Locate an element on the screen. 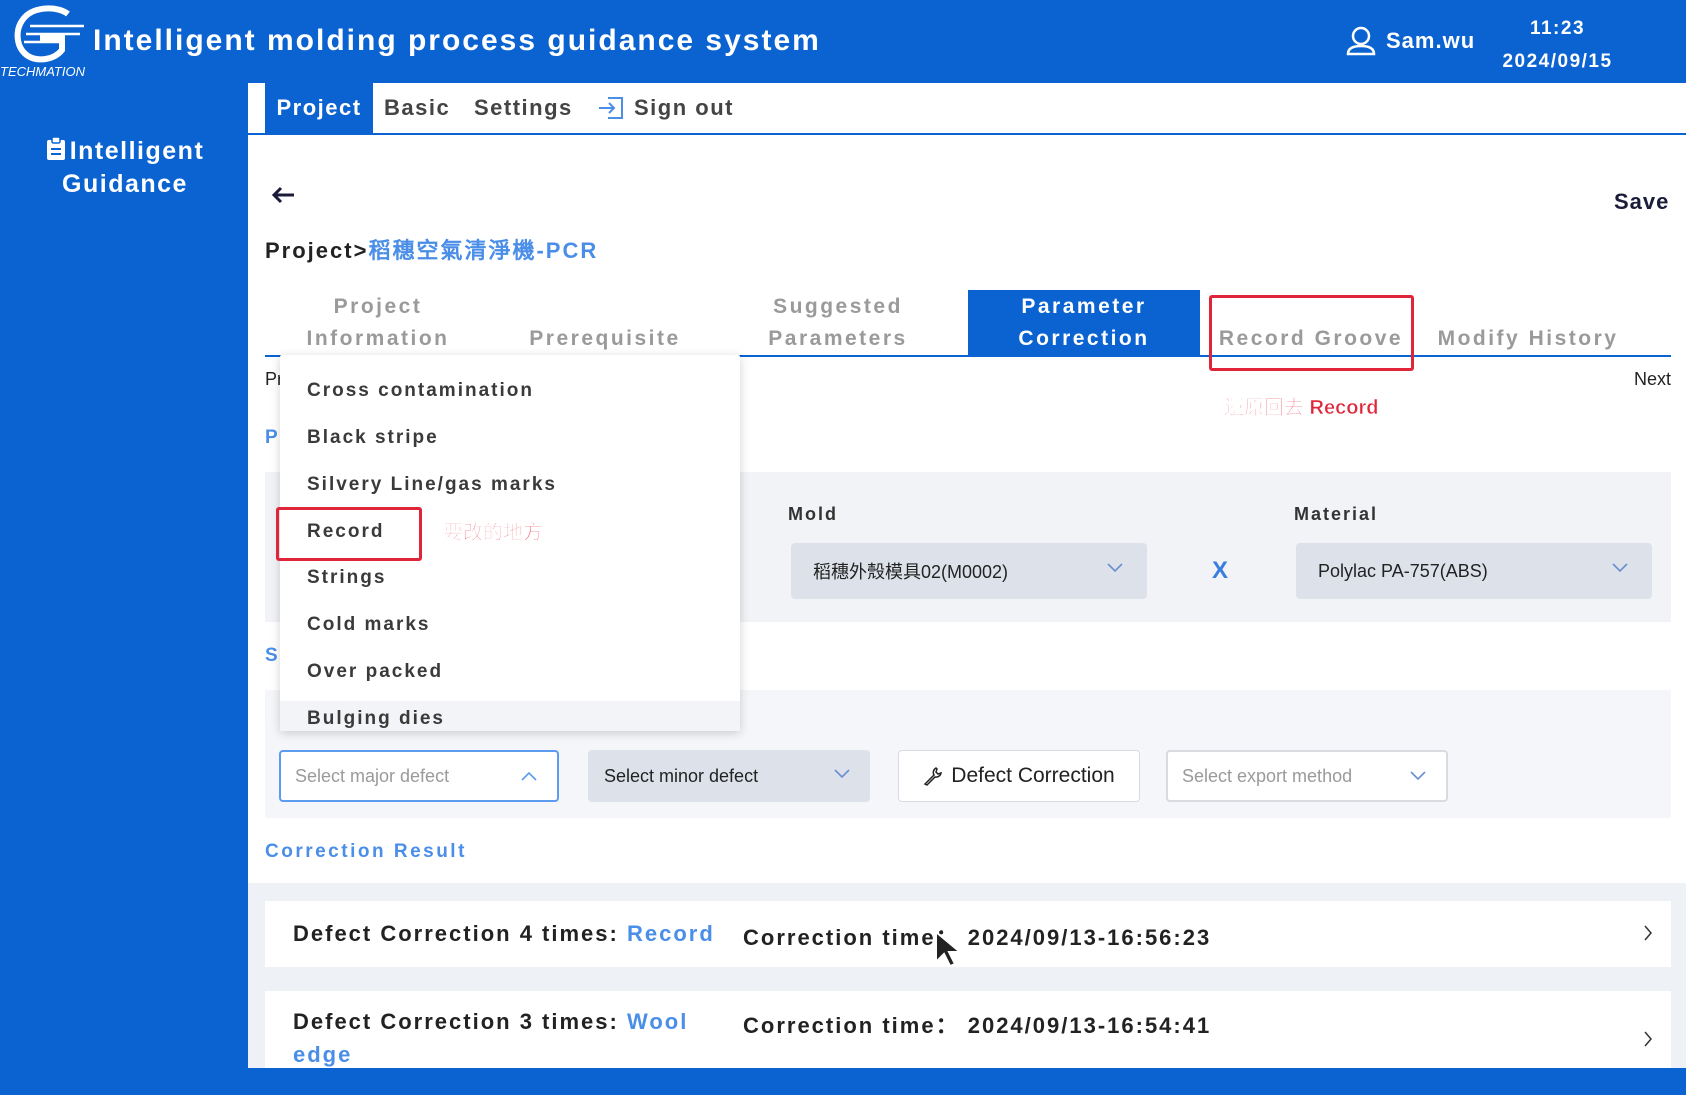 The height and width of the screenshot is (1095, 1686). result-label: Defect Correction 3 times: Wool edge is located at coordinates (513, 1036).